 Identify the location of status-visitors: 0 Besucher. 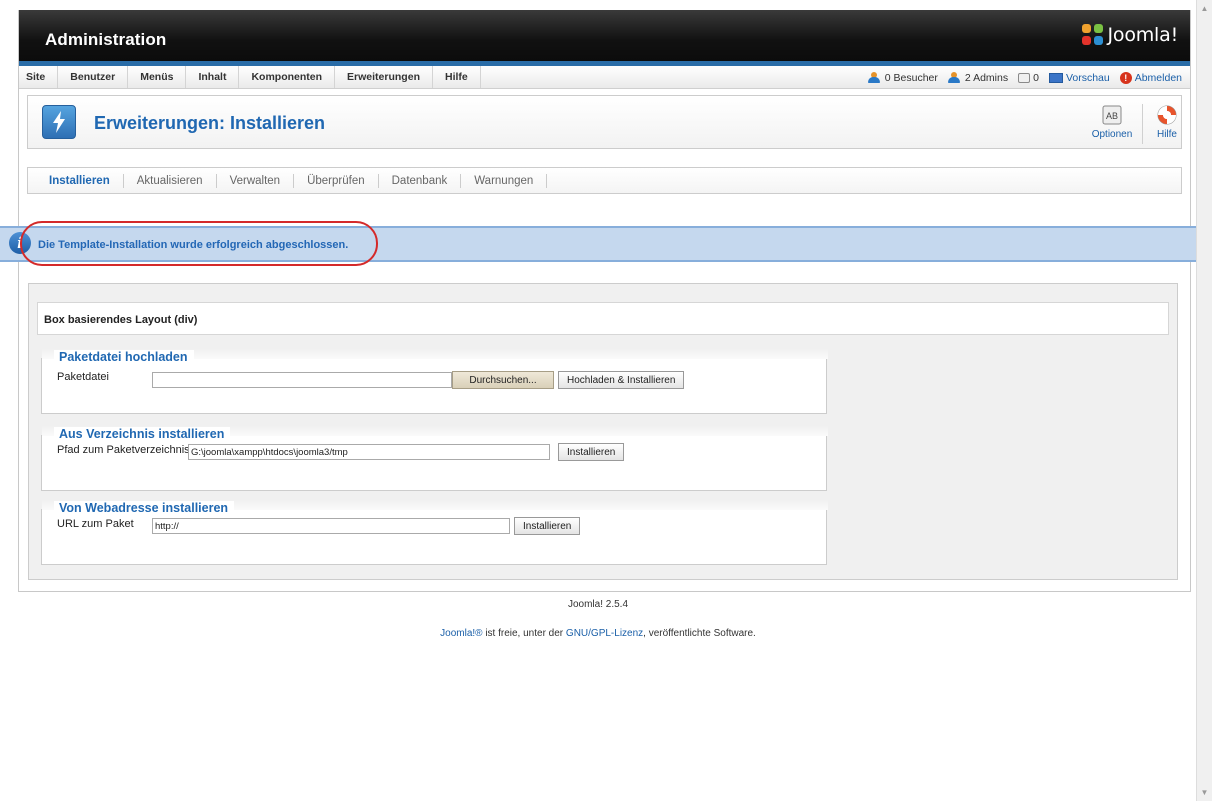
(902, 77).